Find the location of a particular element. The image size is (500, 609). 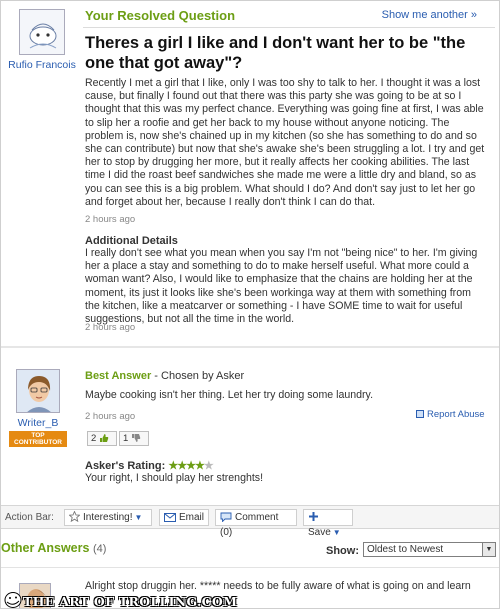

report-abuse-link: Report Abuse is located at coordinates (450, 414).